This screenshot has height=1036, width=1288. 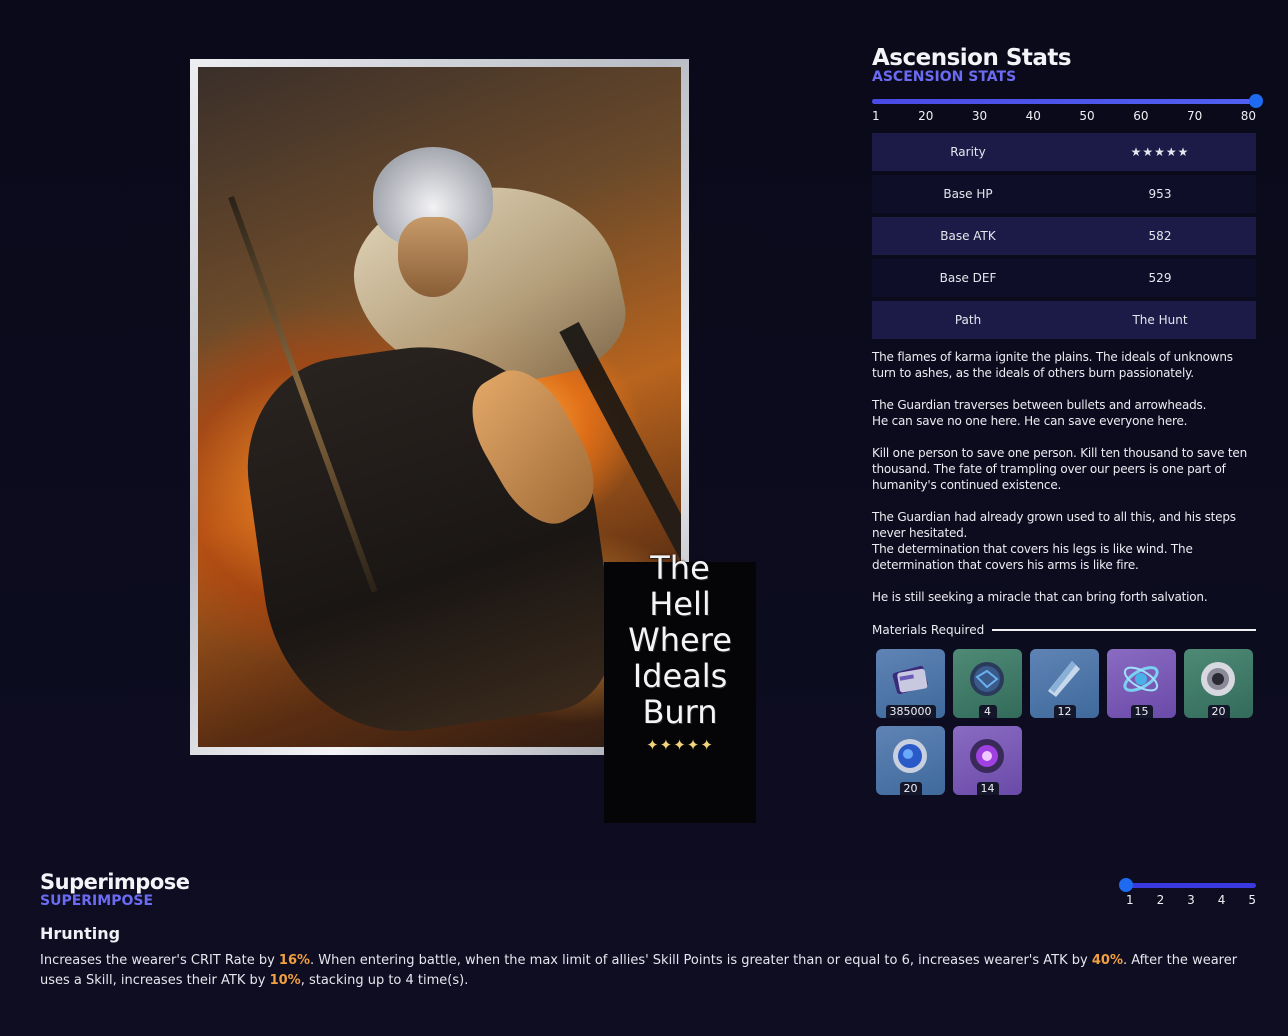 What do you see at coordinates (115, 882) in the screenshot?
I see `superimpose-title: Superimpose` at bounding box center [115, 882].